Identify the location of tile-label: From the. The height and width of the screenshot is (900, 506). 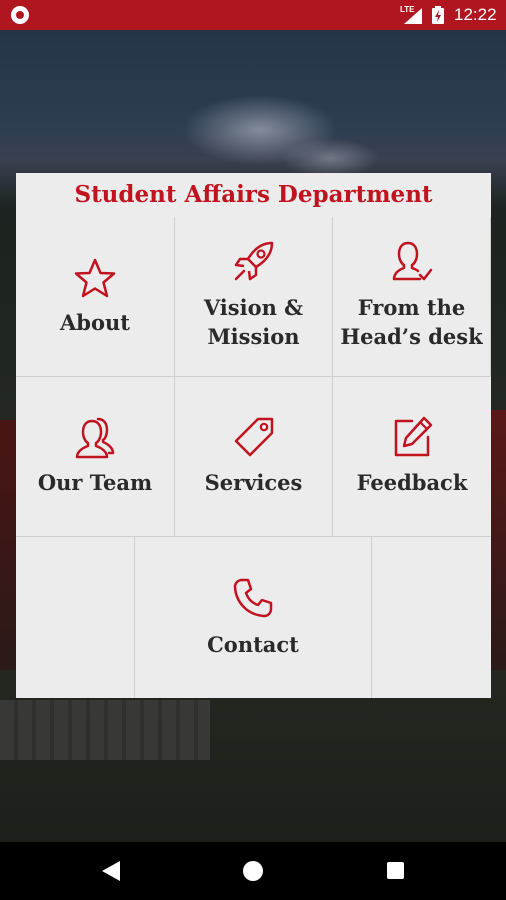
(411, 307).